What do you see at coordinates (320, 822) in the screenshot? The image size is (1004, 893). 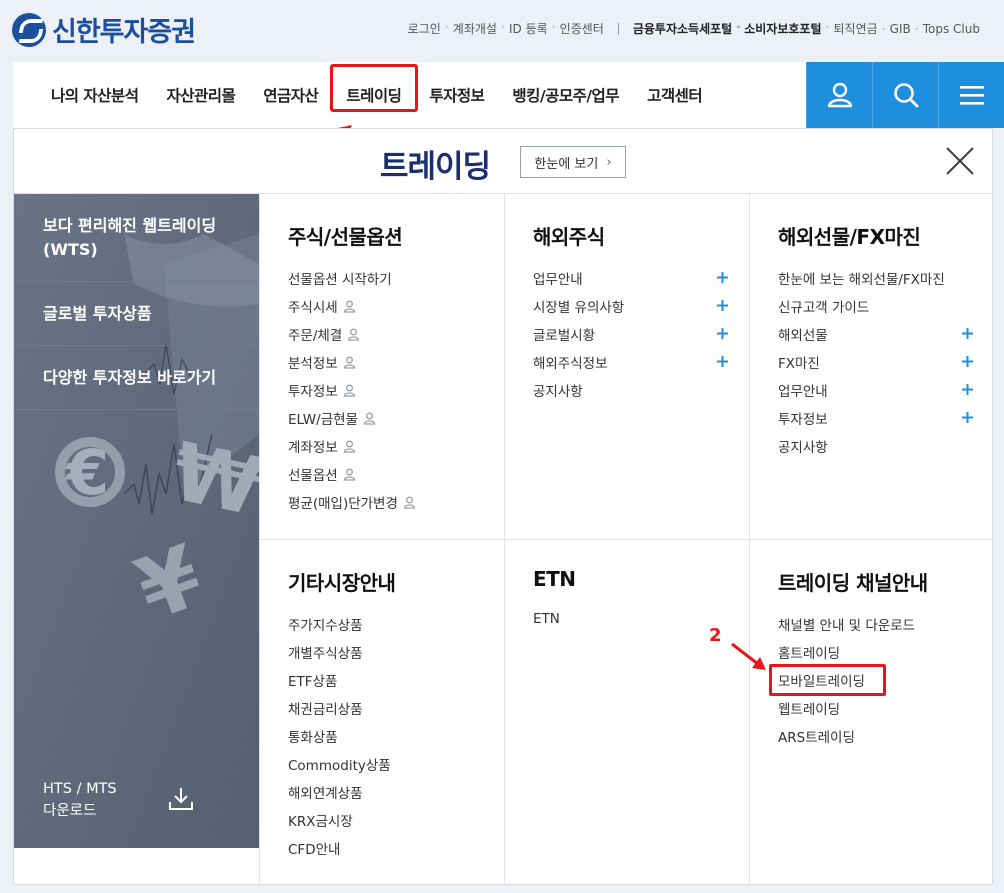 I see `menu-link-label: KRX금시장` at bounding box center [320, 822].